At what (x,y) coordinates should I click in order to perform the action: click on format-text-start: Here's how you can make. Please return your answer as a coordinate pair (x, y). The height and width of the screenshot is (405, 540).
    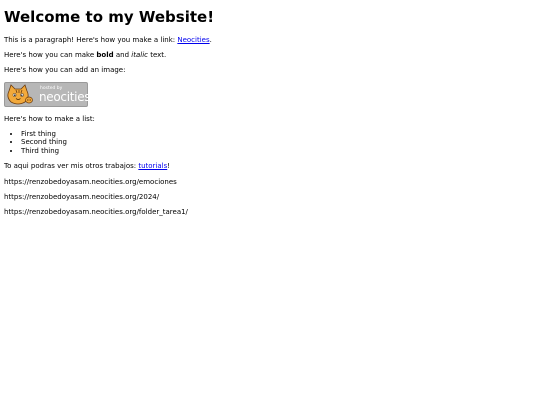
    Looking at the image, I should click on (50, 54).